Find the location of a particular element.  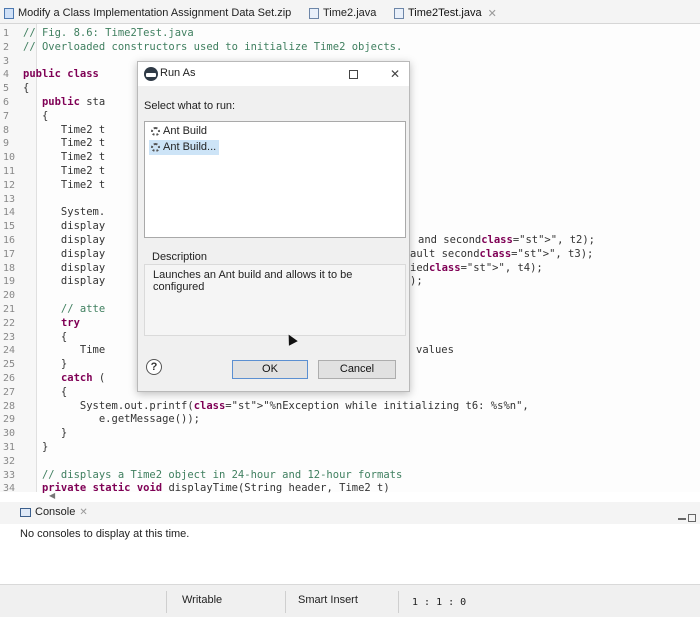

list-item-ant-build: Ant Build is located at coordinates (179, 131).